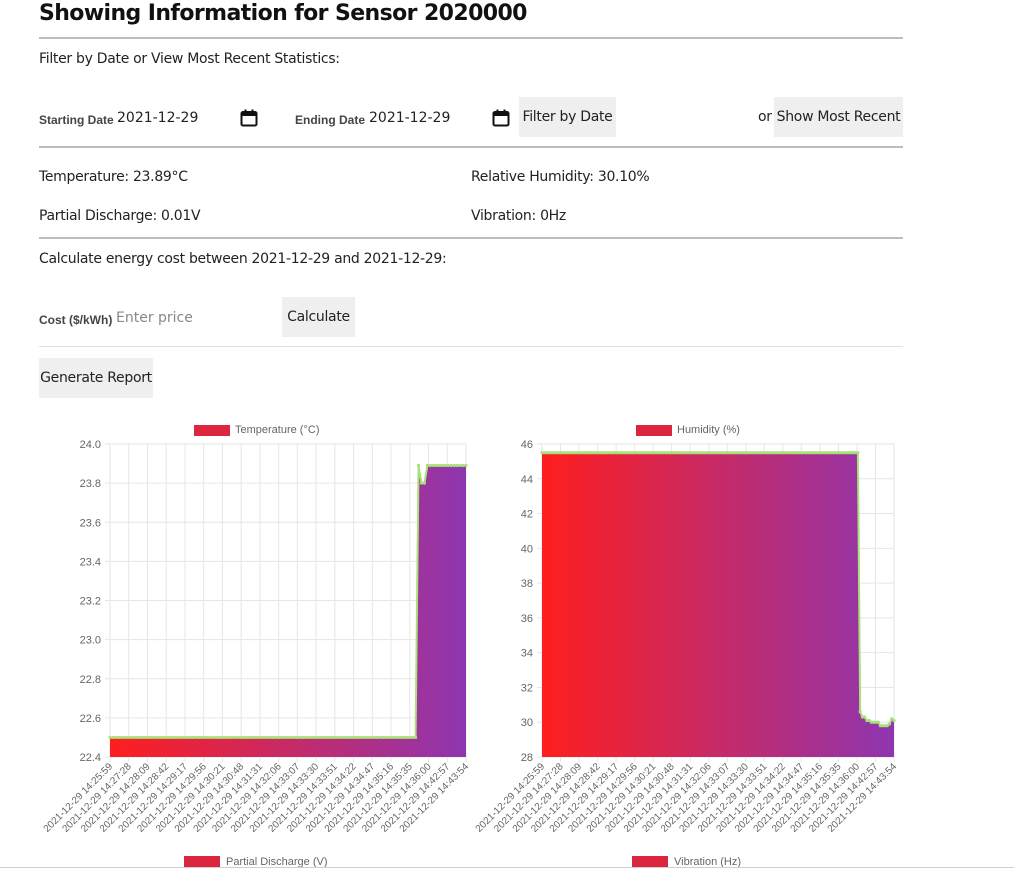 The width and height of the screenshot is (1014, 871). What do you see at coordinates (120, 216) in the screenshot?
I see `partial-discharge-stat: Partial Discharge: 0.01V` at bounding box center [120, 216].